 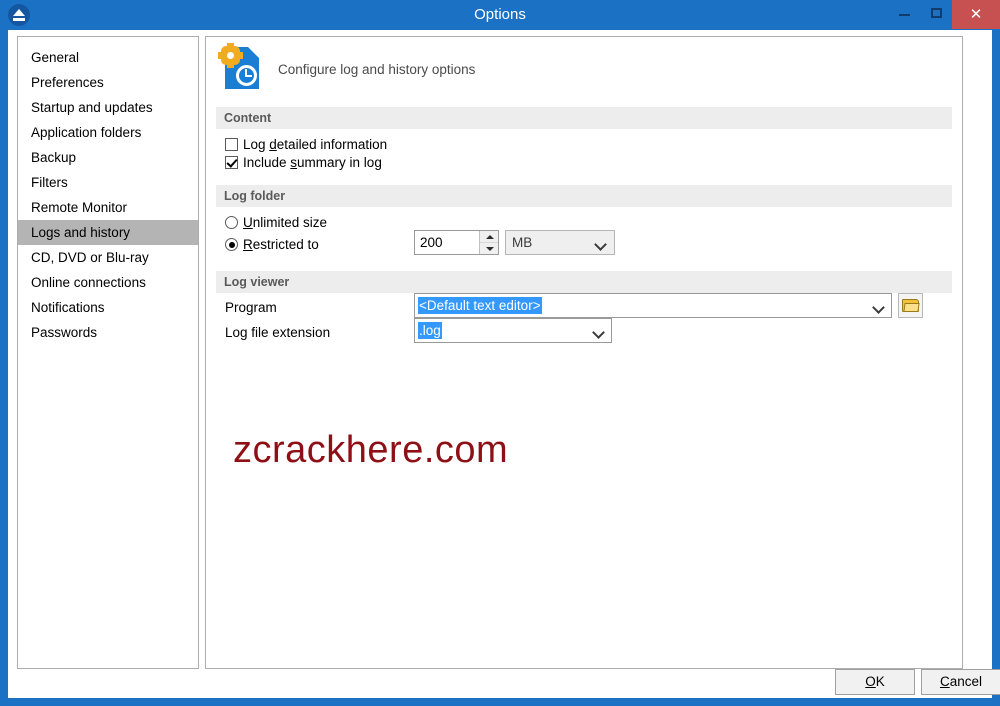 I want to click on clock-hand-horizontal, so click(x=249, y=76).